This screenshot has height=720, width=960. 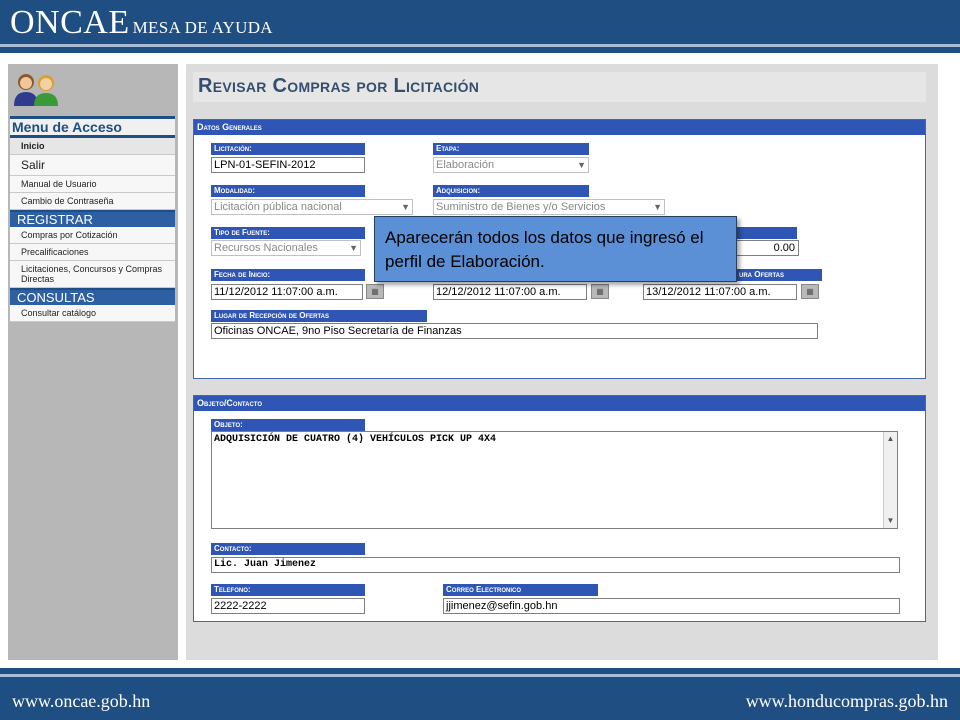 I want to click on banner-stripe-dark, so click(x=480, y=50).